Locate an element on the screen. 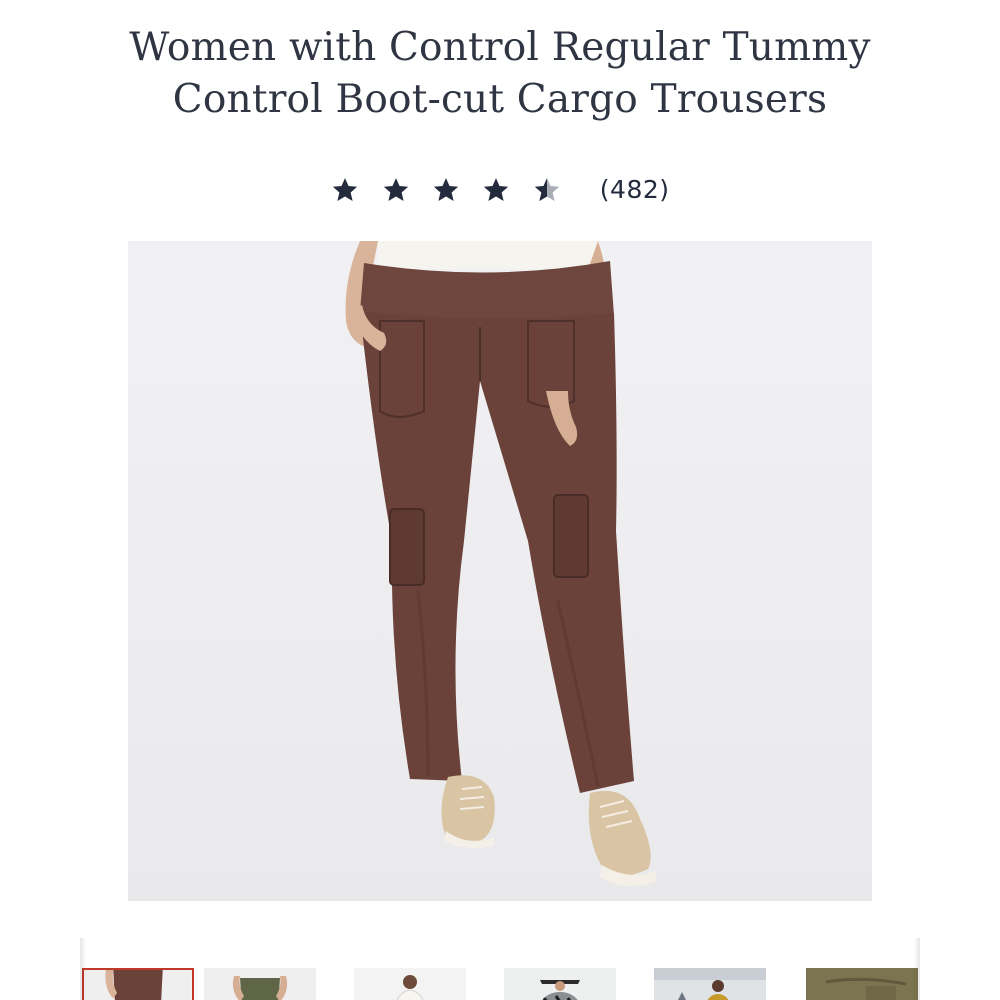 The height and width of the screenshot is (1000, 1000). thumb-olive-detail-icon is located at coordinates (862, 984).